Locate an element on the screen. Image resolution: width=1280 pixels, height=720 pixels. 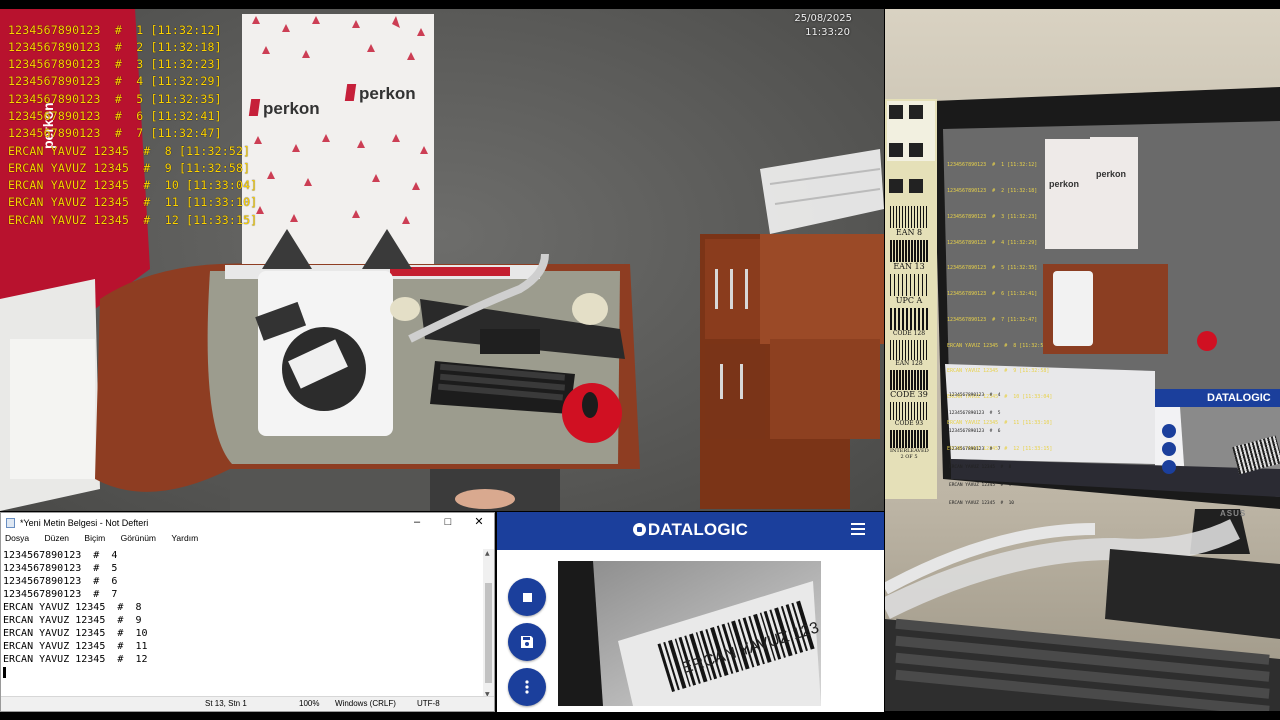
text-line: 1234567890123 # 5 is located at coordinates (60, 568).